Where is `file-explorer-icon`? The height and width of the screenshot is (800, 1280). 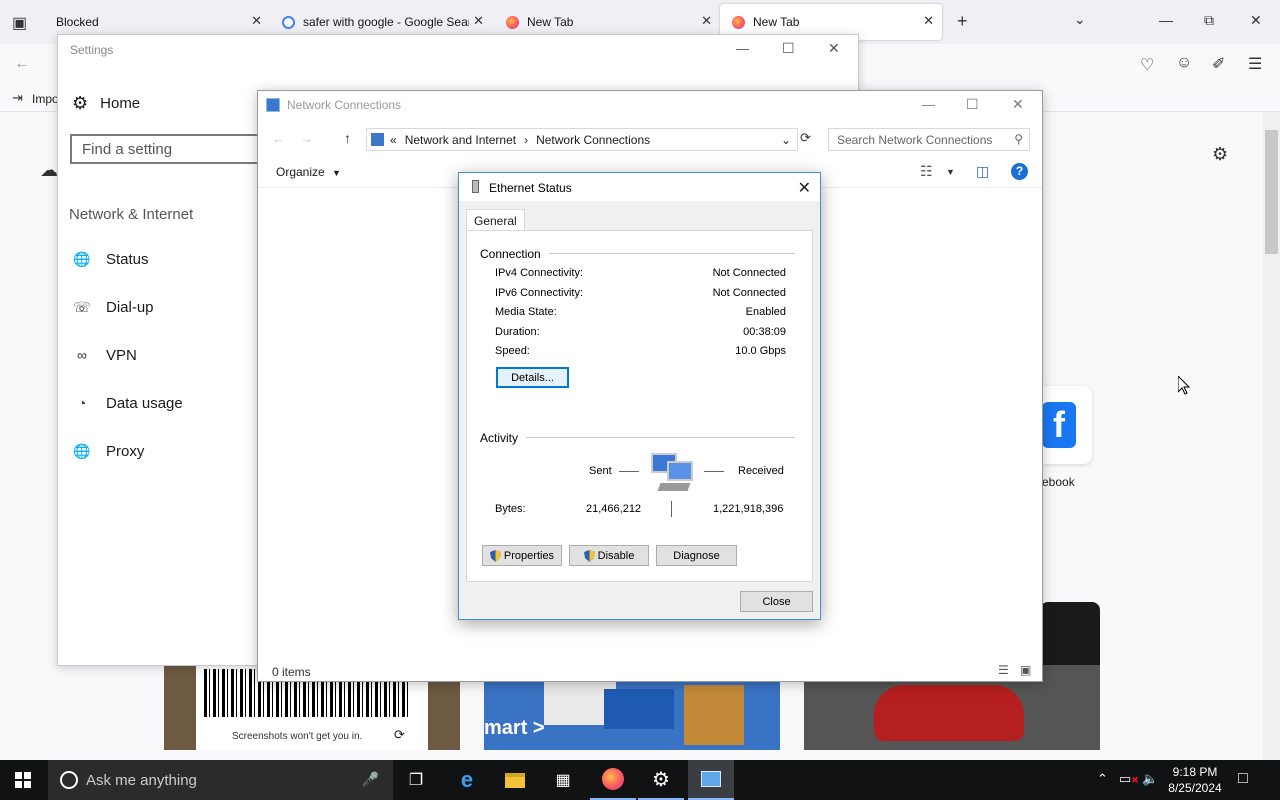
file-explorer-icon is located at coordinates (515, 780).